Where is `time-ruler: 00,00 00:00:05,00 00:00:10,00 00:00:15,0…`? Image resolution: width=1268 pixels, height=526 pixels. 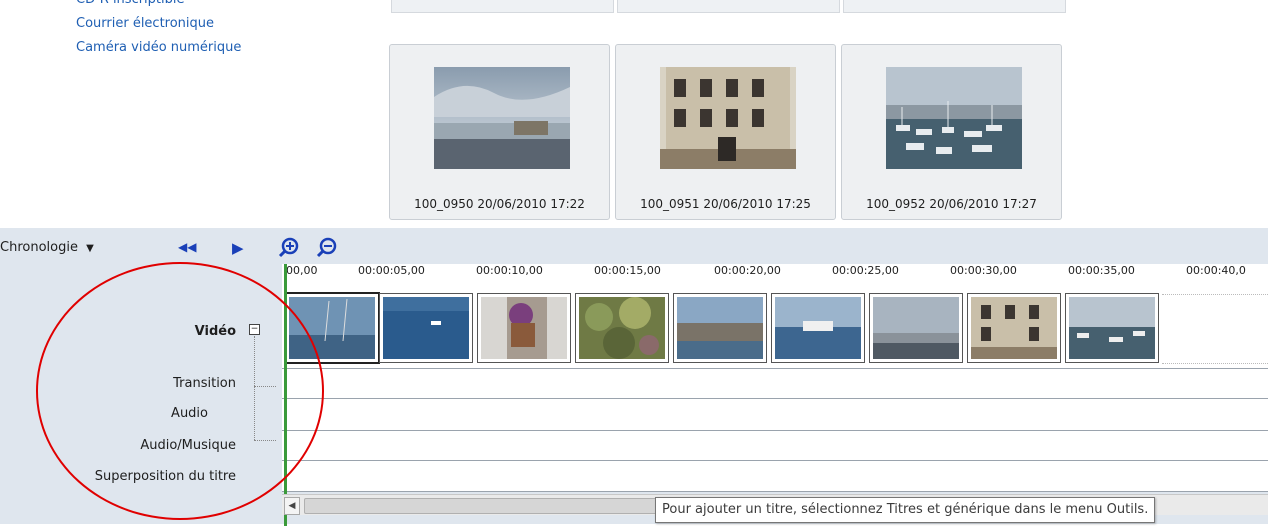
time-ruler: 00,00 00:00:05,00 00:00:10,00 00:00:15,0… is located at coordinates (775, 275).